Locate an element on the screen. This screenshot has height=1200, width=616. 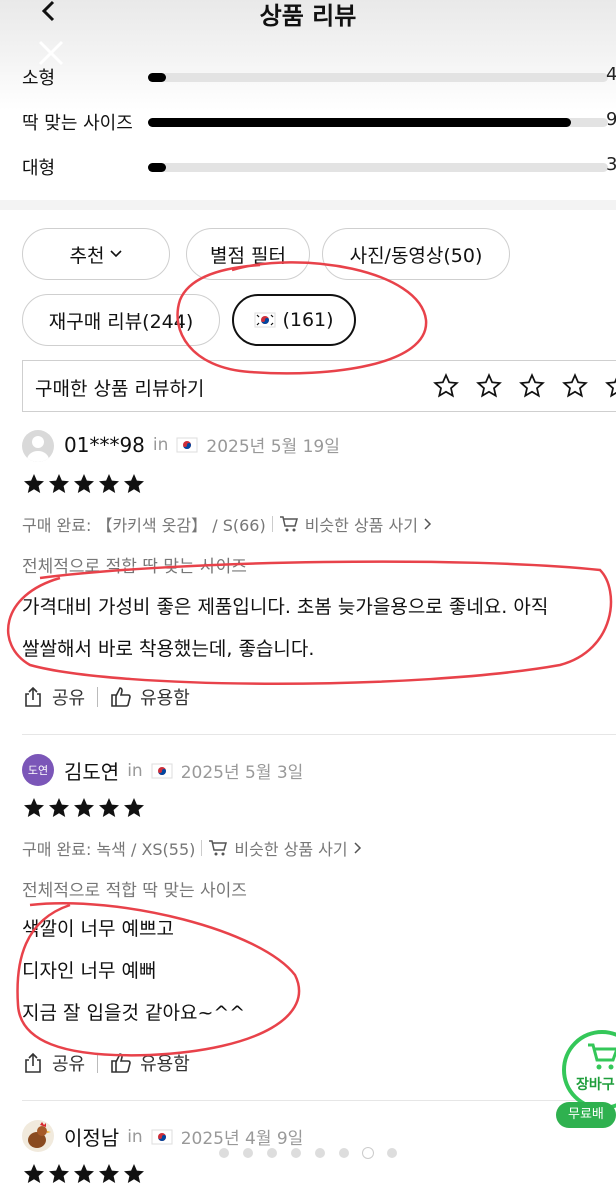
media-filter-chip: 사진/동영상(50) is located at coordinates (416, 254).